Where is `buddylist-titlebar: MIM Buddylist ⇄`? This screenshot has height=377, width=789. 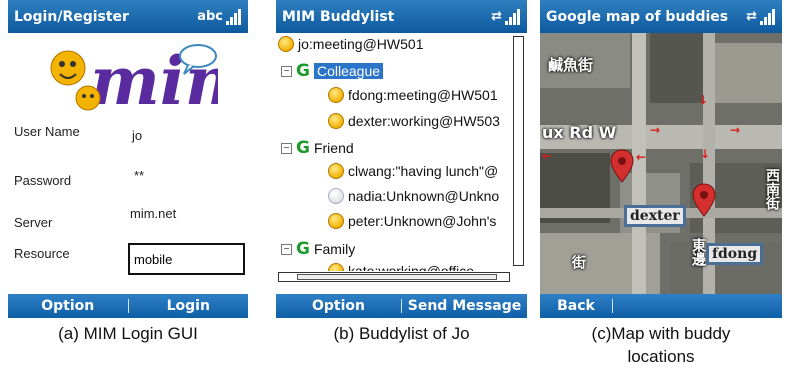 buddylist-titlebar: MIM Buddylist ⇄ is located at coordinates (401, 16).